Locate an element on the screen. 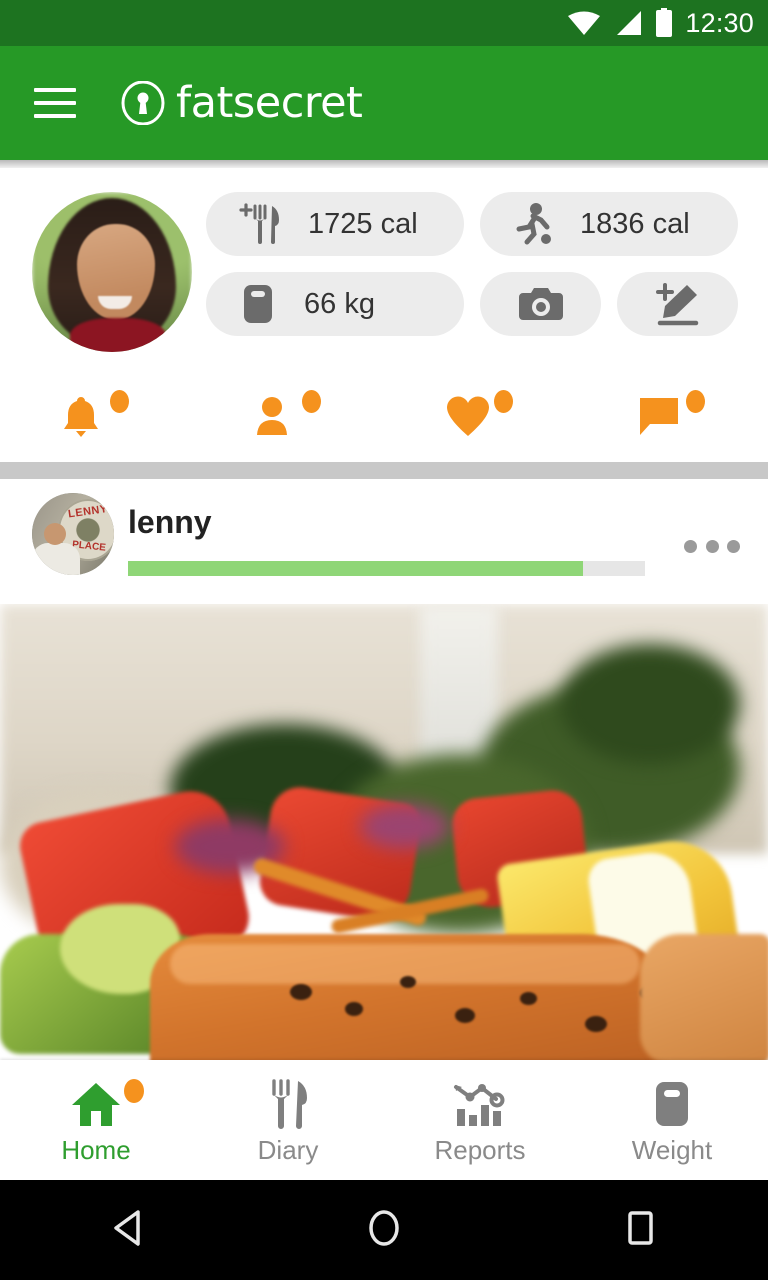 This screenshot has height=1280, width=768. brand: fatsecret is located at coordinates (242, 102).